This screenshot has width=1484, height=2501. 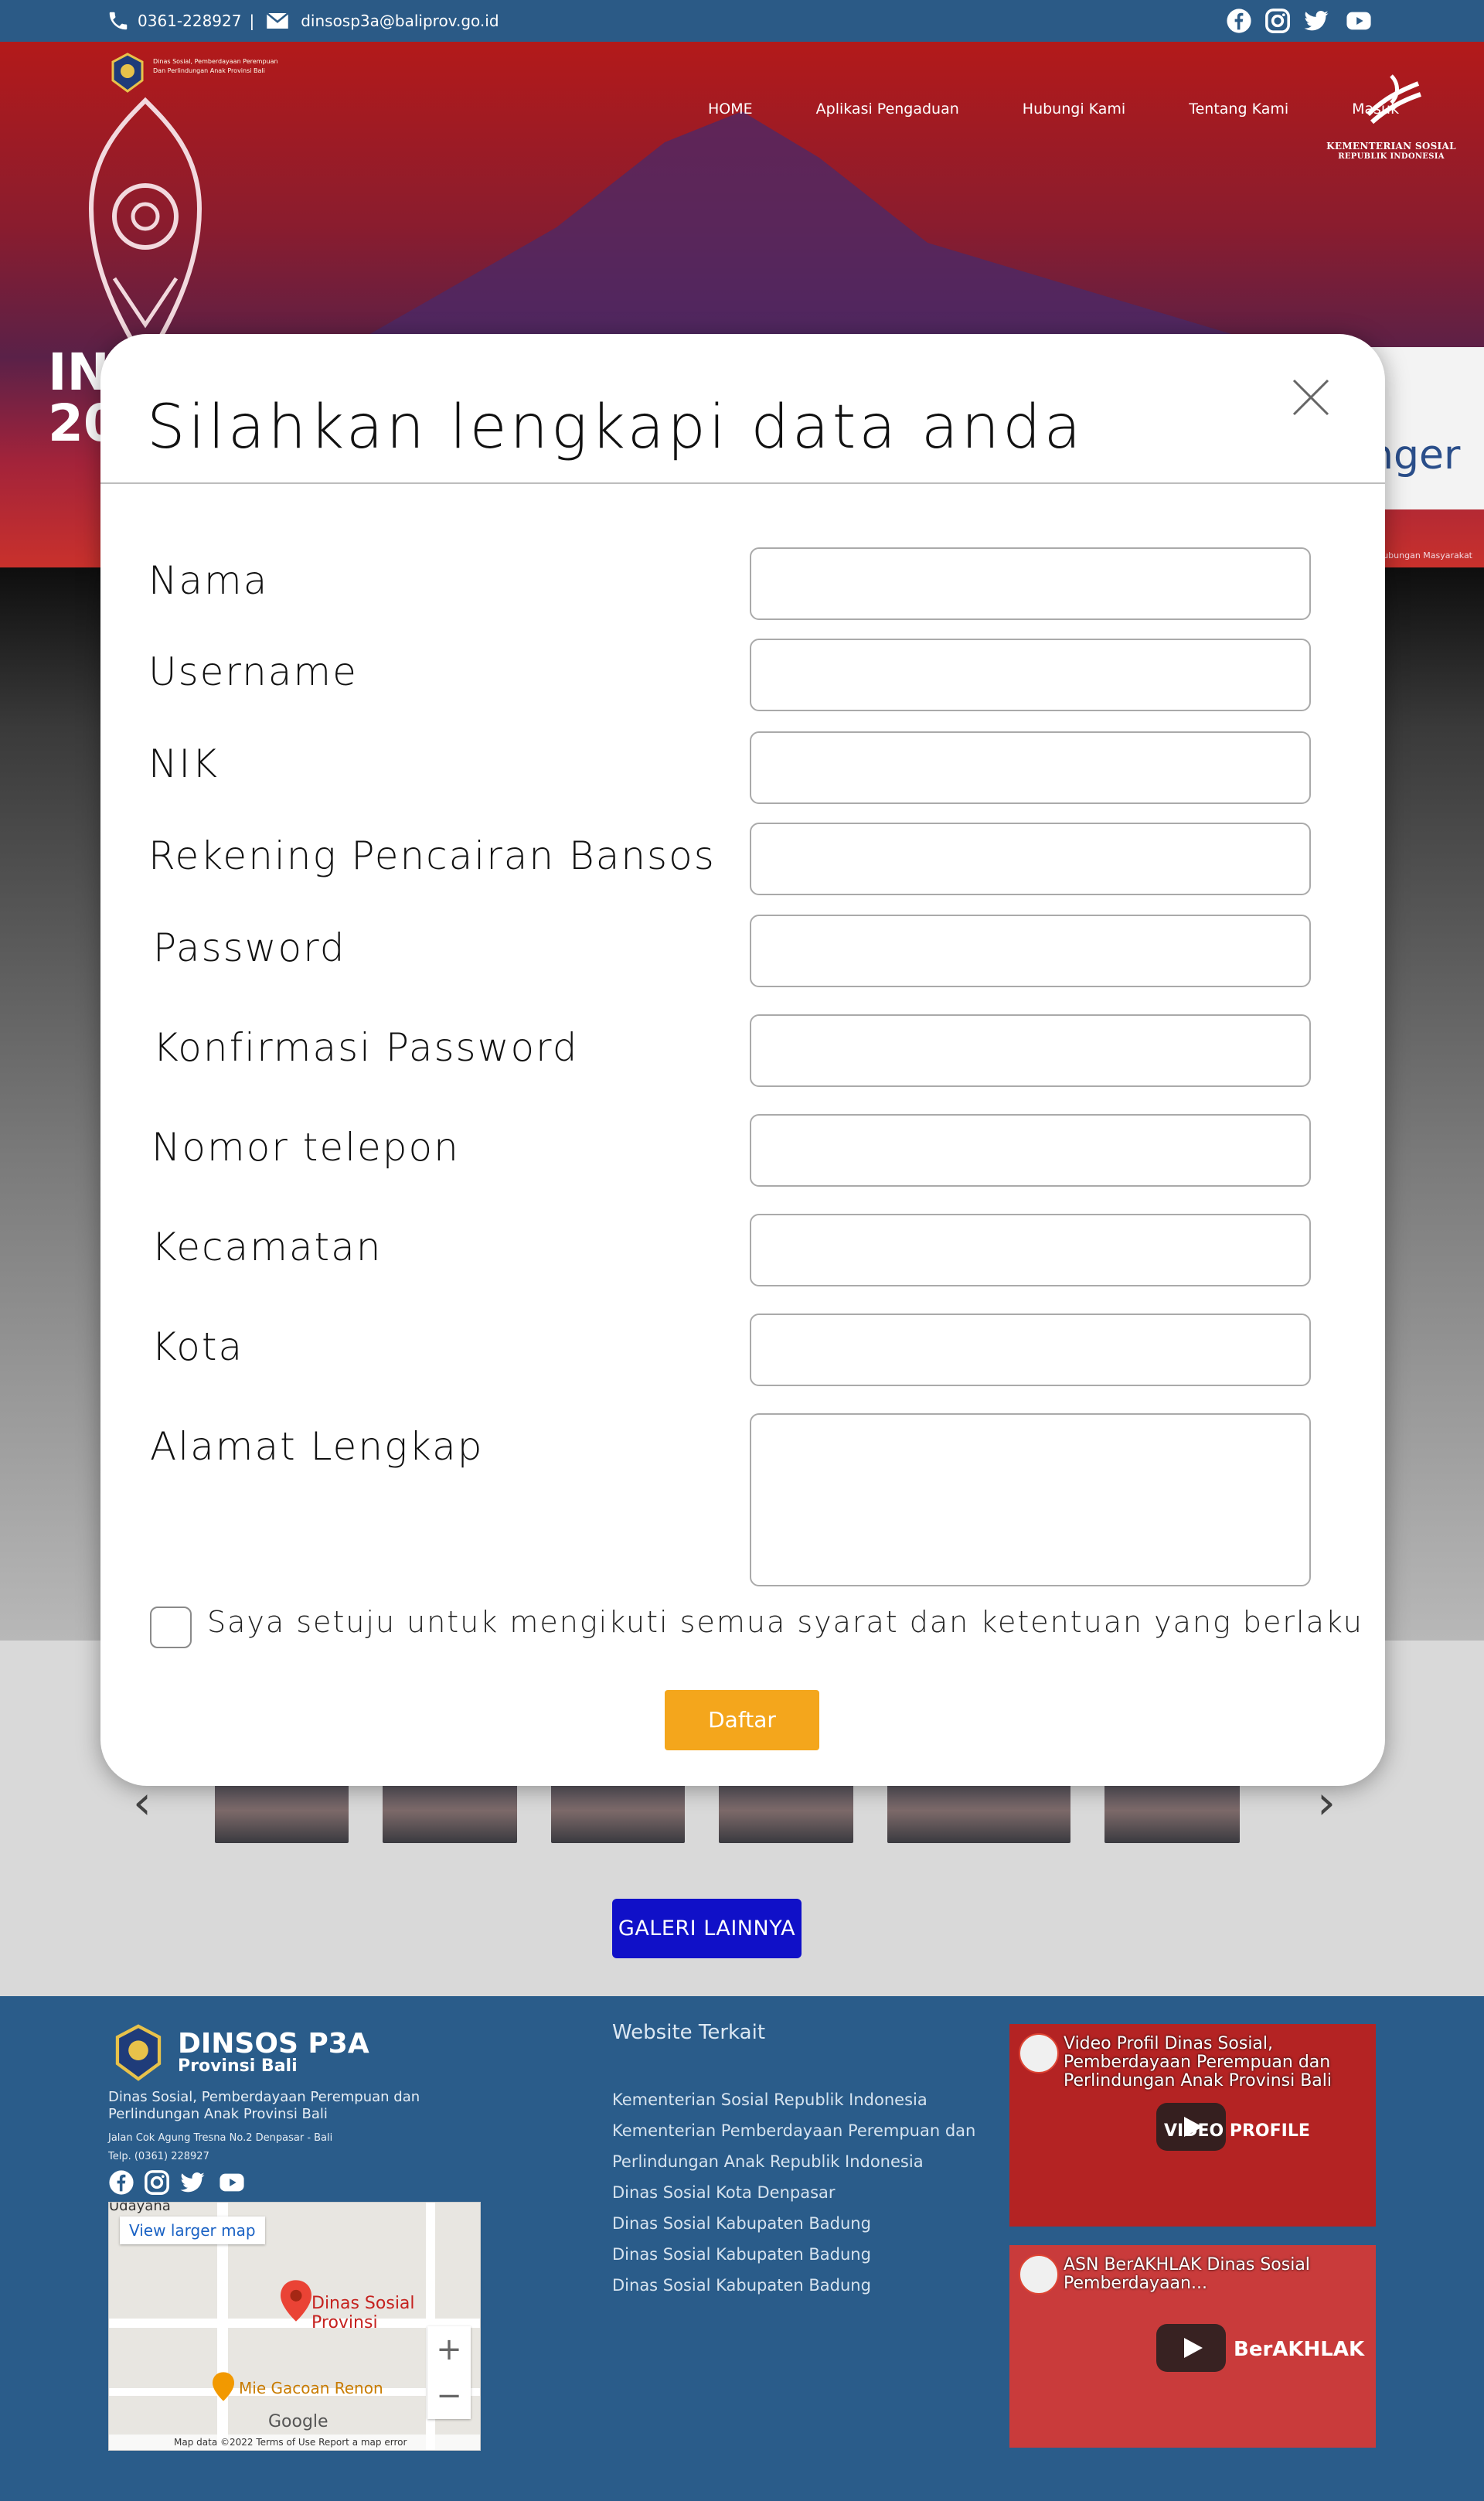 I want to click on label-nama: Nama, so click(x=208, y=580).